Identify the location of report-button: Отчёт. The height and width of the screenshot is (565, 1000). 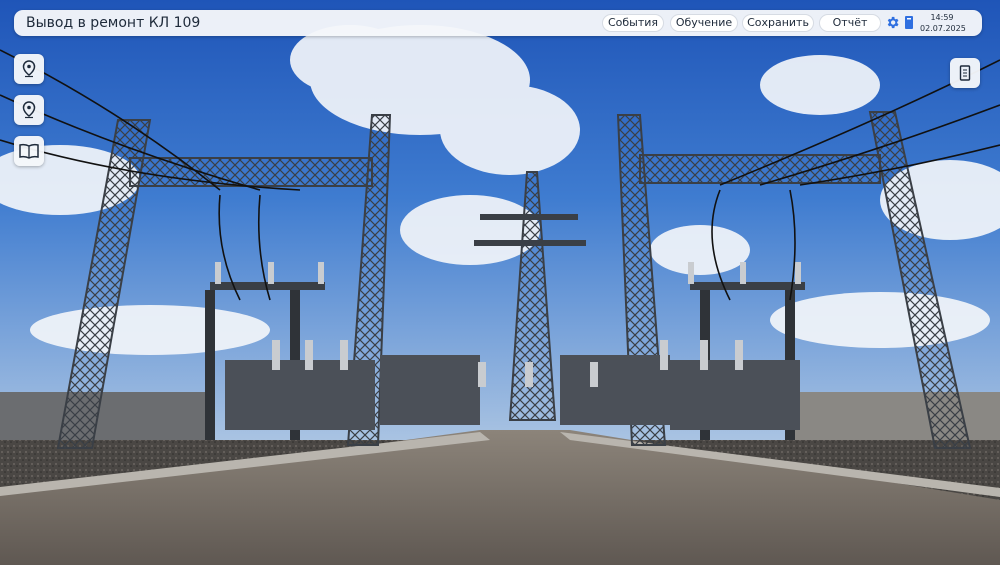
(850, 23).